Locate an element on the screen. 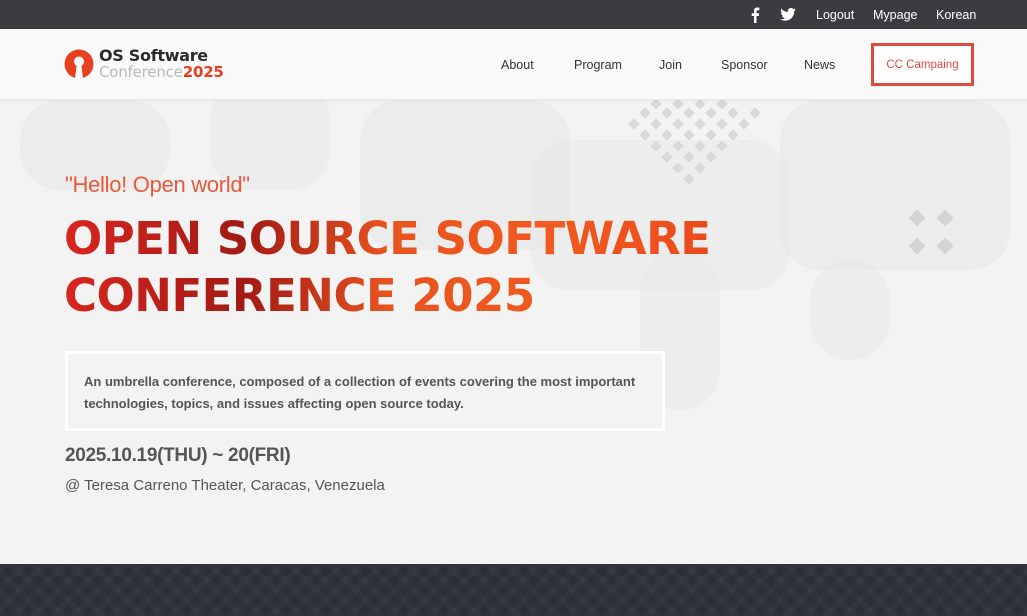 This screenshot has width=1027, height=616. cc-campaign-button: CC Campaing is located at coordinates (922, 64).